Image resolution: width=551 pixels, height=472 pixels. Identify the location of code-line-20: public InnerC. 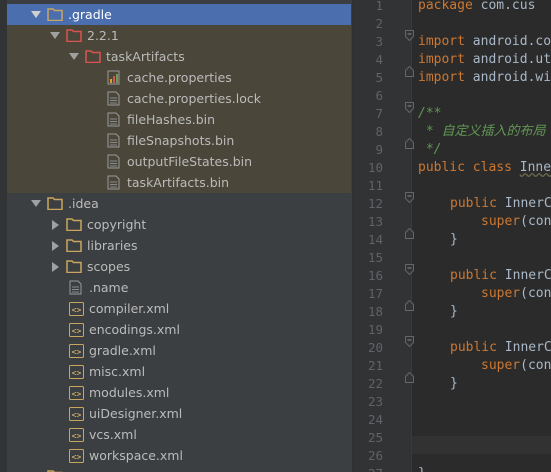
(500, 348).